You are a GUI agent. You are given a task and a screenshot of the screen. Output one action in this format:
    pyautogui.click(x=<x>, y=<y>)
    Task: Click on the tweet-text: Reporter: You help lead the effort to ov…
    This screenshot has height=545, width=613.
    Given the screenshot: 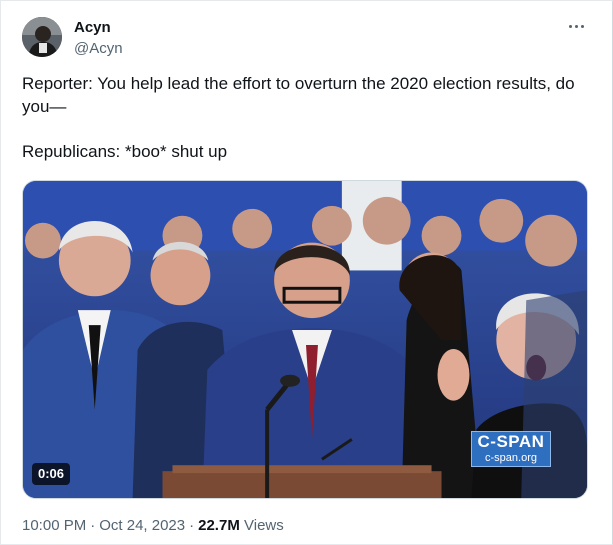 What is the action you would take?
    pyautogui.click(x=298, y=117)
    